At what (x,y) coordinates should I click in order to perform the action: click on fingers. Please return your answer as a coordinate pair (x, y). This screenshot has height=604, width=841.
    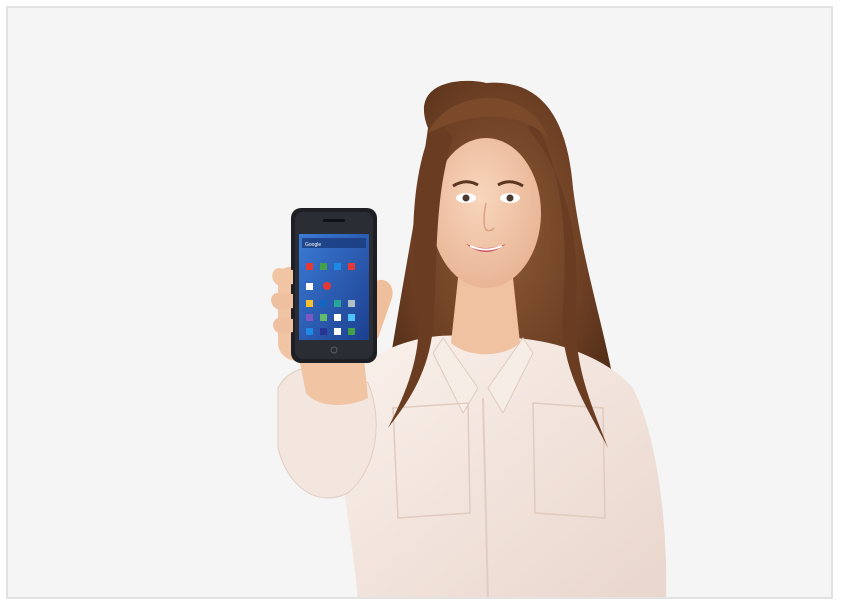
    Looking at the image, I should click on (282, 277).